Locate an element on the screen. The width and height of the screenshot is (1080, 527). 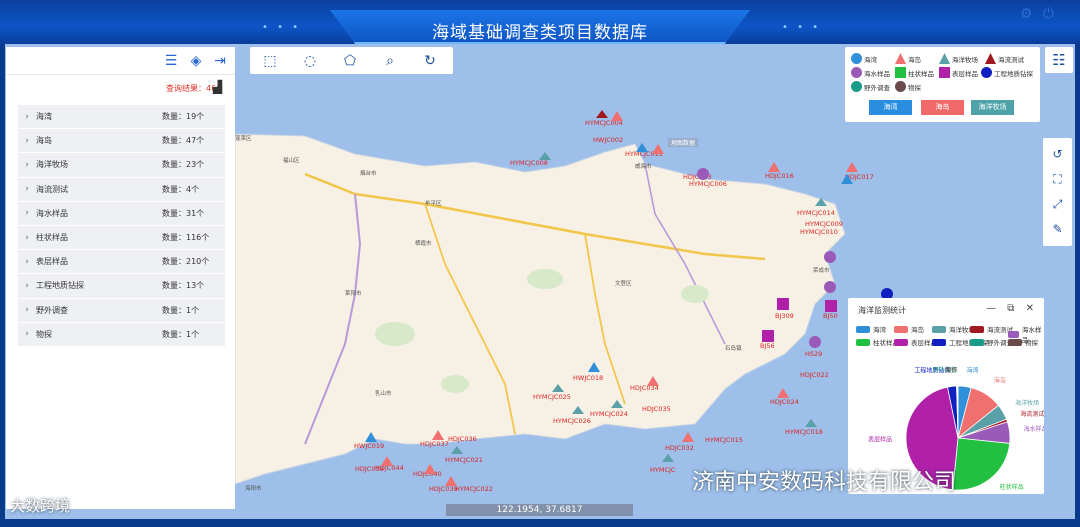
refresh-icon: ↺ is located at coordinates (1057, 154).